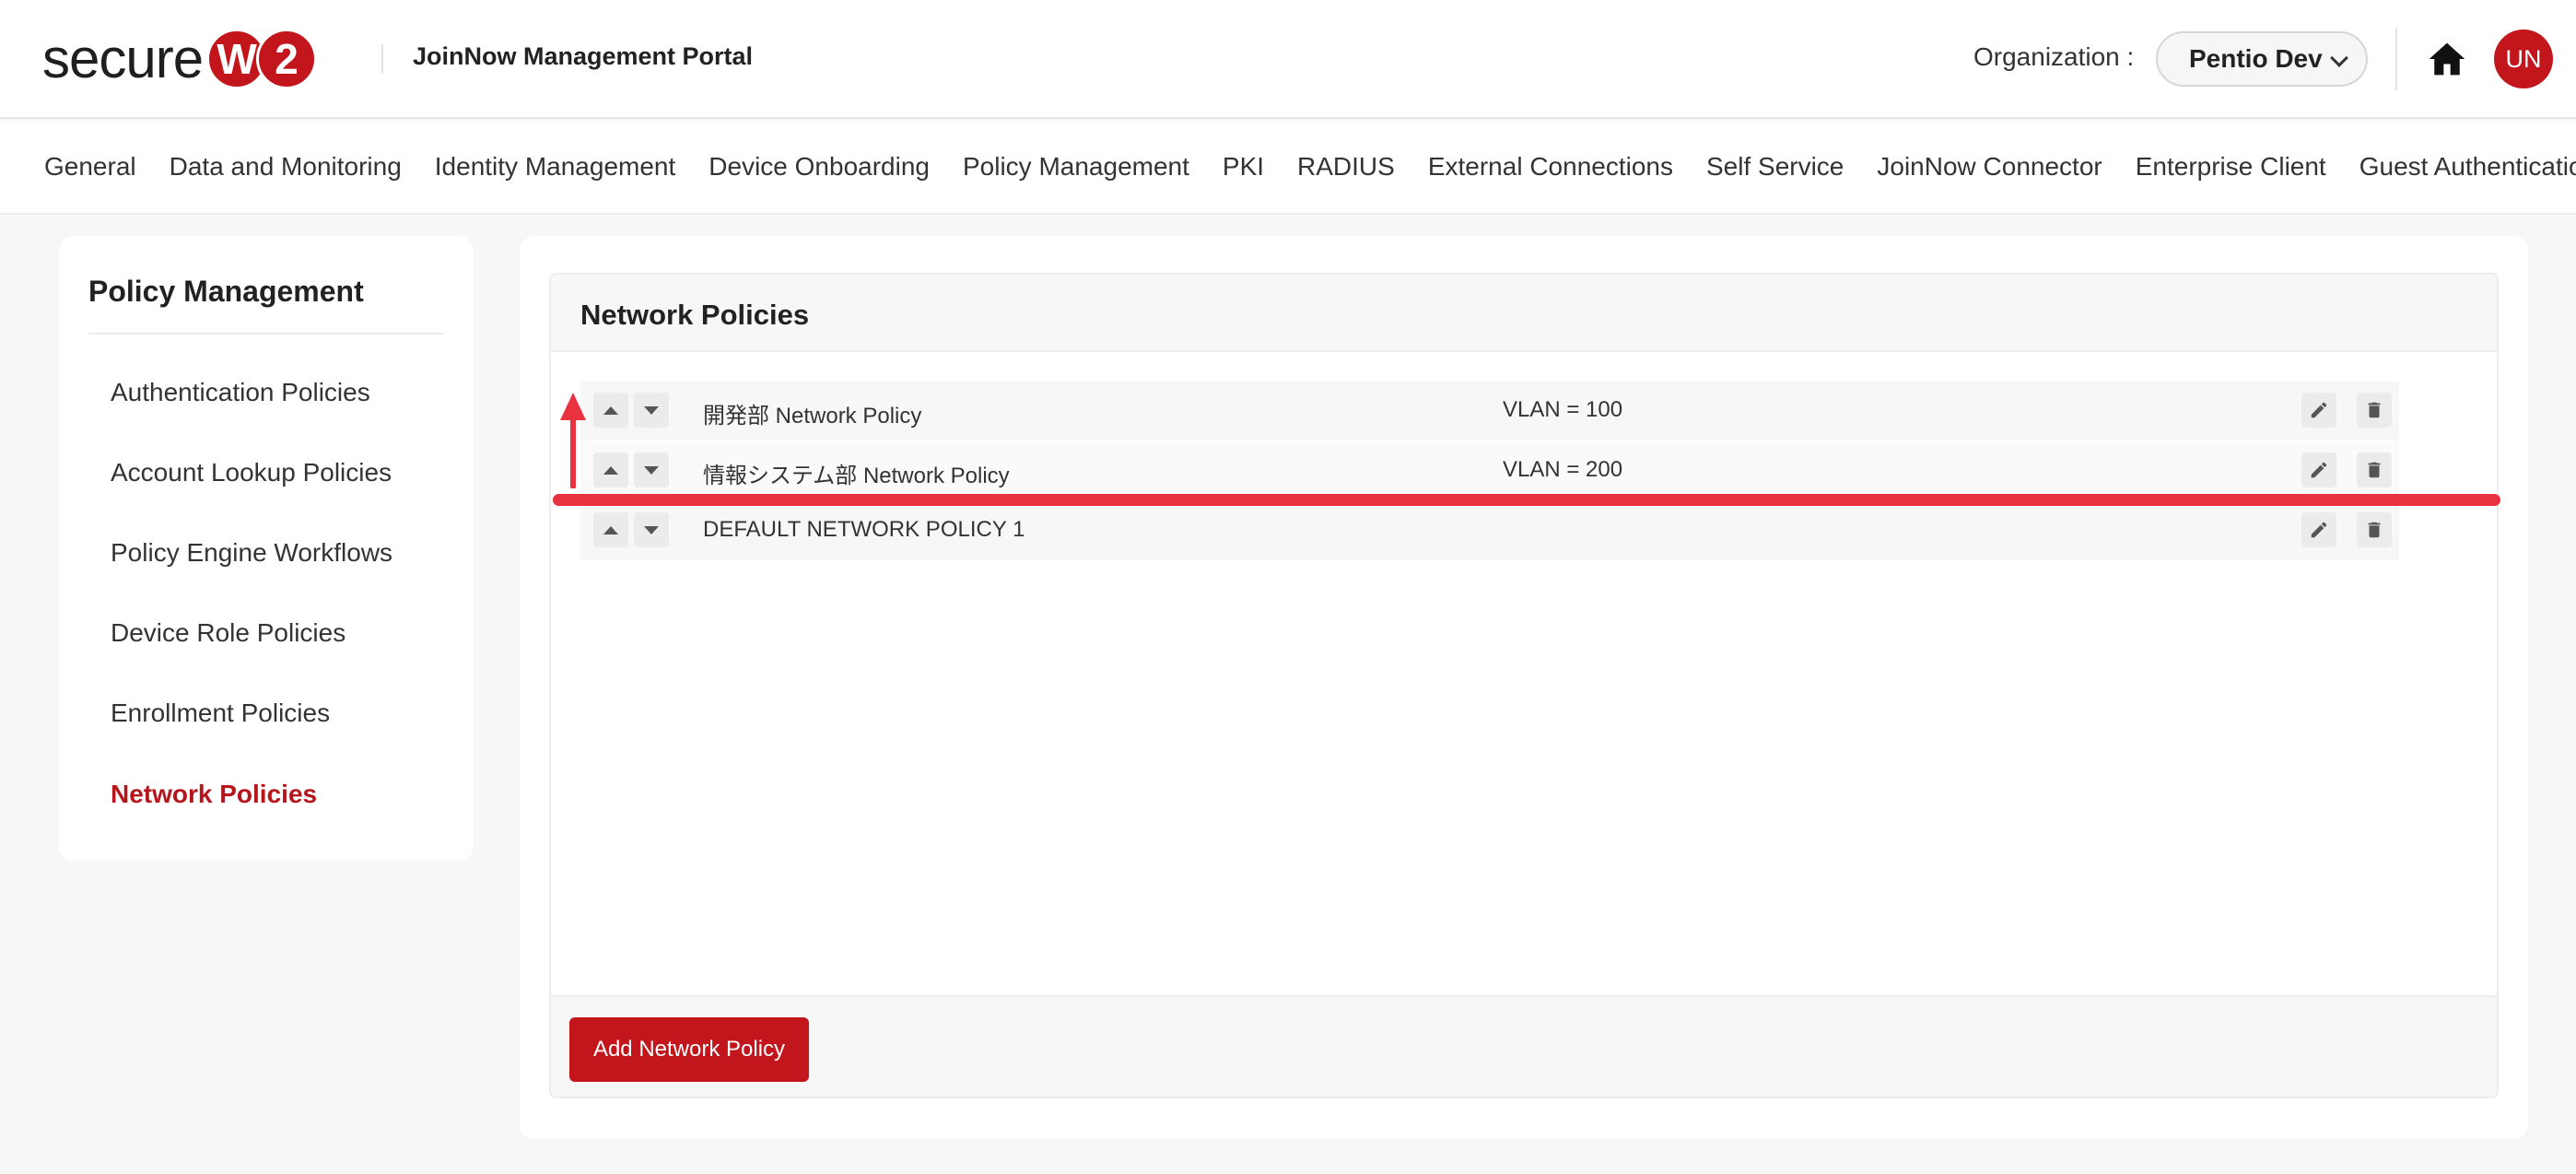 The height and width of the screenshot is (1174, 2576). Describe the element at coordinates (1346, 167) in the screenshot. I see `nav-item-radius: RADIUS` at that location.